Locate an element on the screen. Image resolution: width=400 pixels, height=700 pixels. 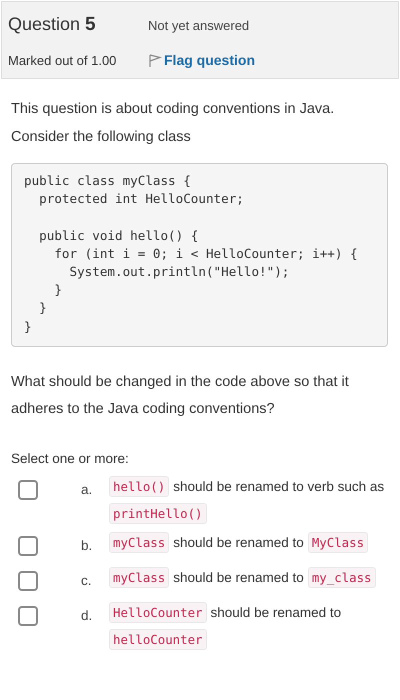
code-snippet: helloCounter is located at coordinates (158, 639).